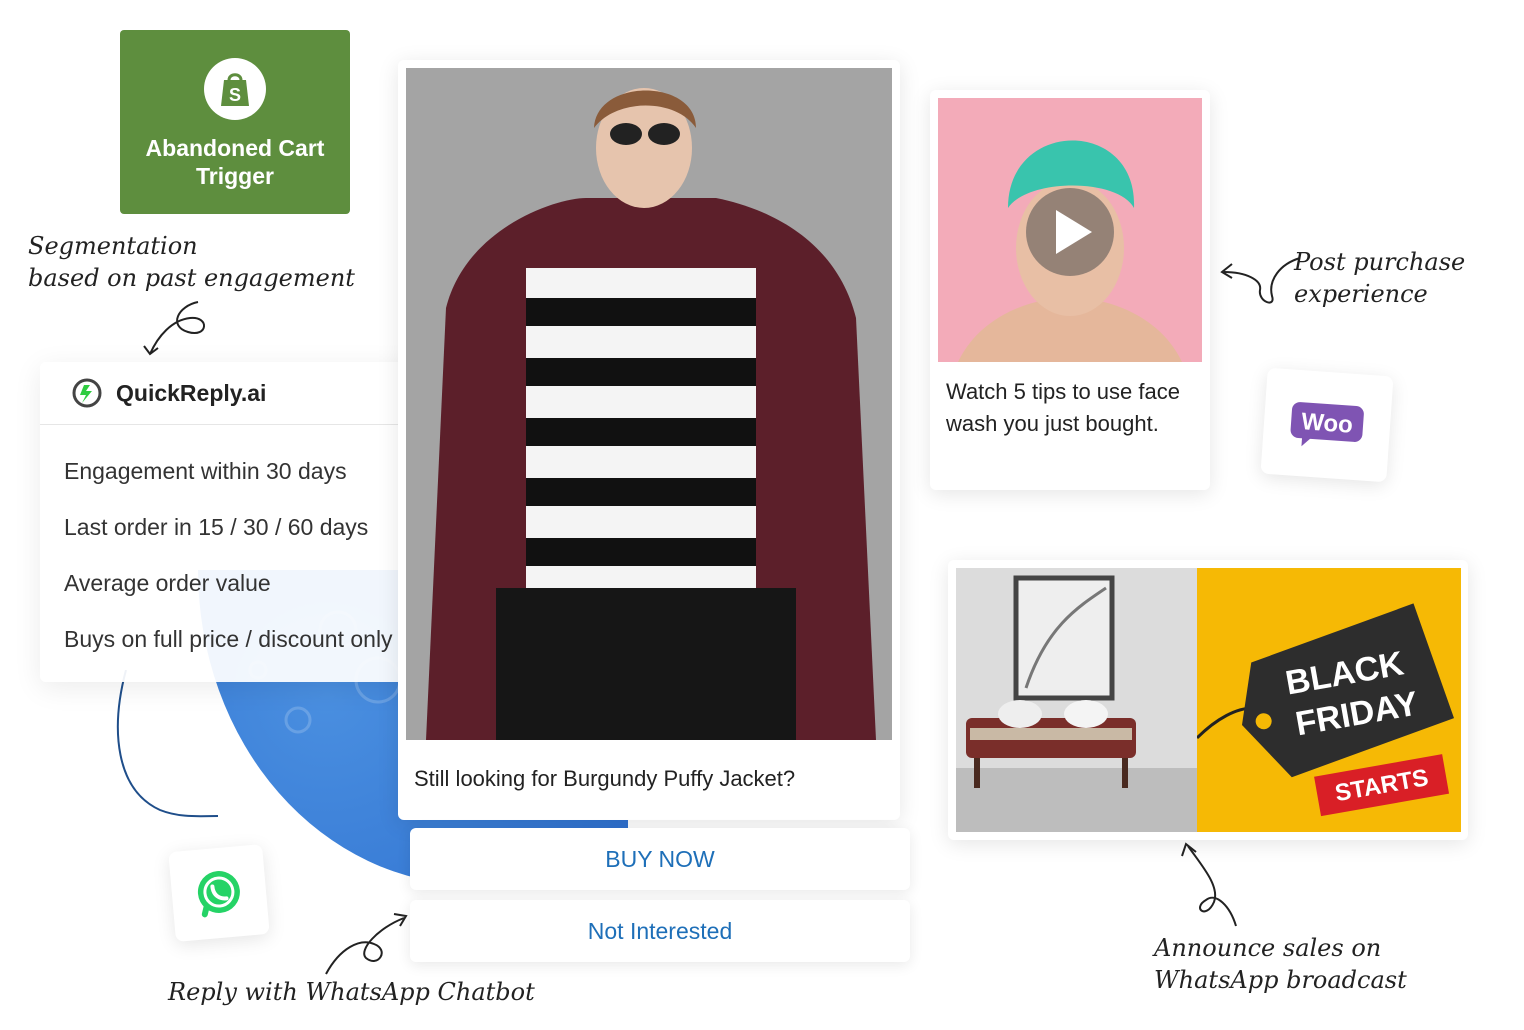  What do you see at coordinates (1329, 700) in the screenshot?
I see `black-friday-image: BLACK FRIDAY STARTS` at bounding box center [1329, 700].